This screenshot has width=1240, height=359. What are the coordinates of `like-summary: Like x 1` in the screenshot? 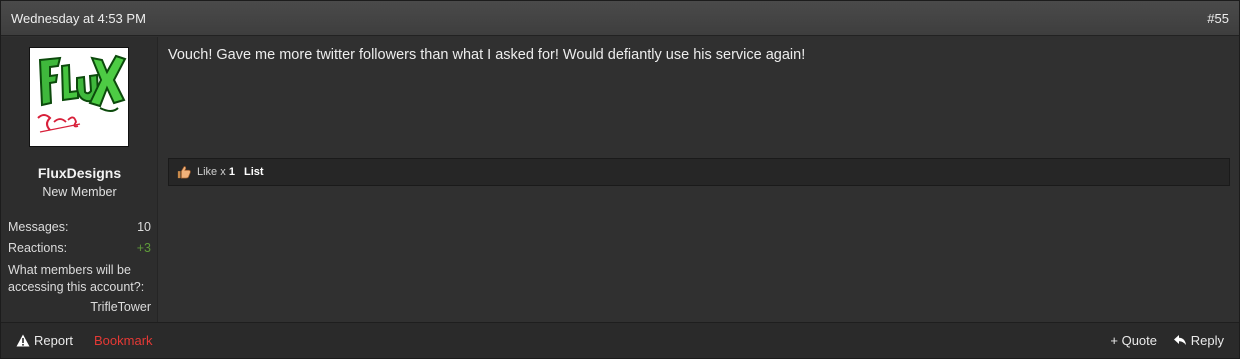 It's located at (216, 172).